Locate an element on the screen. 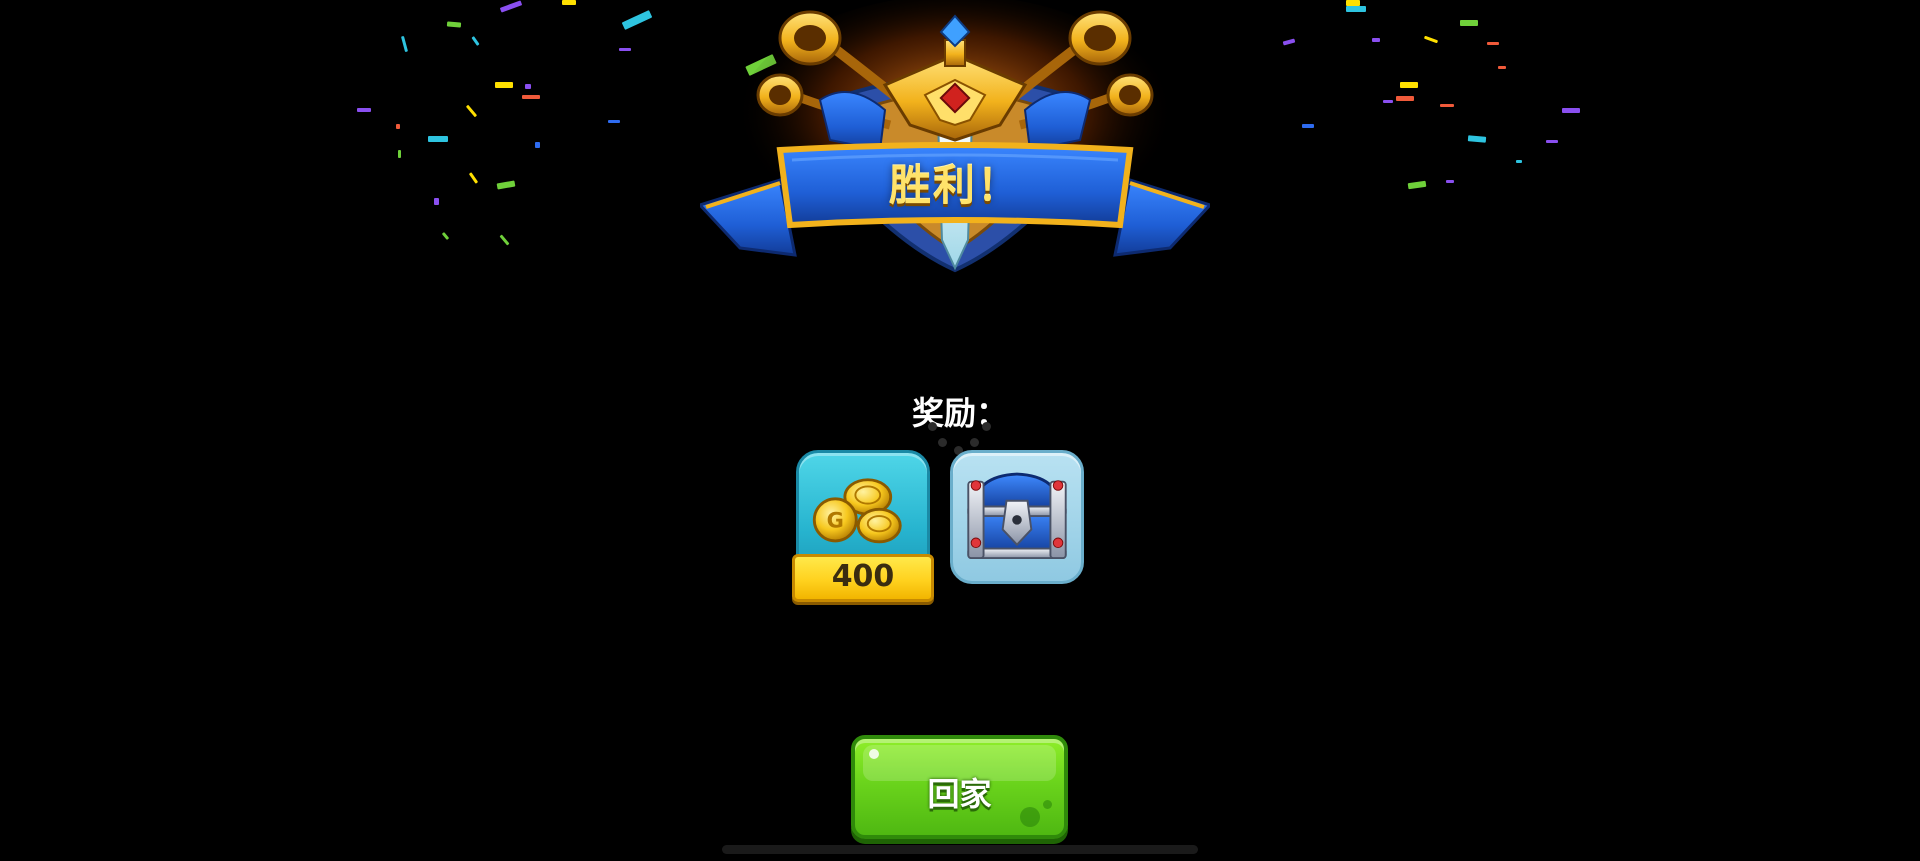 This screenshot has width=1920, height=861. coin-amount-label: 400 is located at coordinates (863, 578).